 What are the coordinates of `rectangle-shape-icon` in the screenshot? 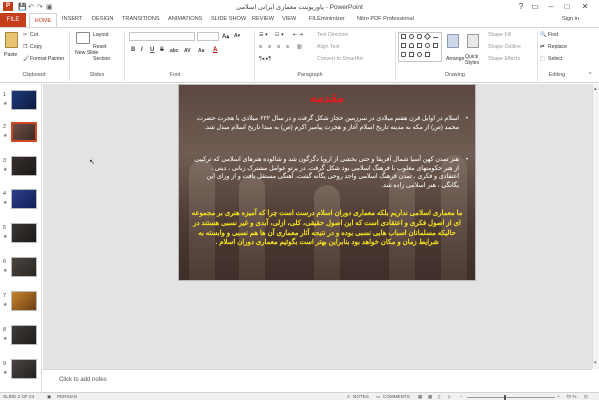 It's located at (403, 36).